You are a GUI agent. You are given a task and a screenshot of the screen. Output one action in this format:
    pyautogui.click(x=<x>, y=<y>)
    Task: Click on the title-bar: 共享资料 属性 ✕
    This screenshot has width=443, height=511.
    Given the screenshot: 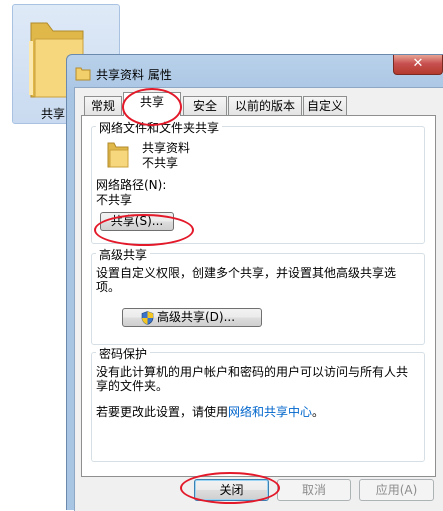 What is the action you would take?
    pyautogui.click(x=255, y=71)
    